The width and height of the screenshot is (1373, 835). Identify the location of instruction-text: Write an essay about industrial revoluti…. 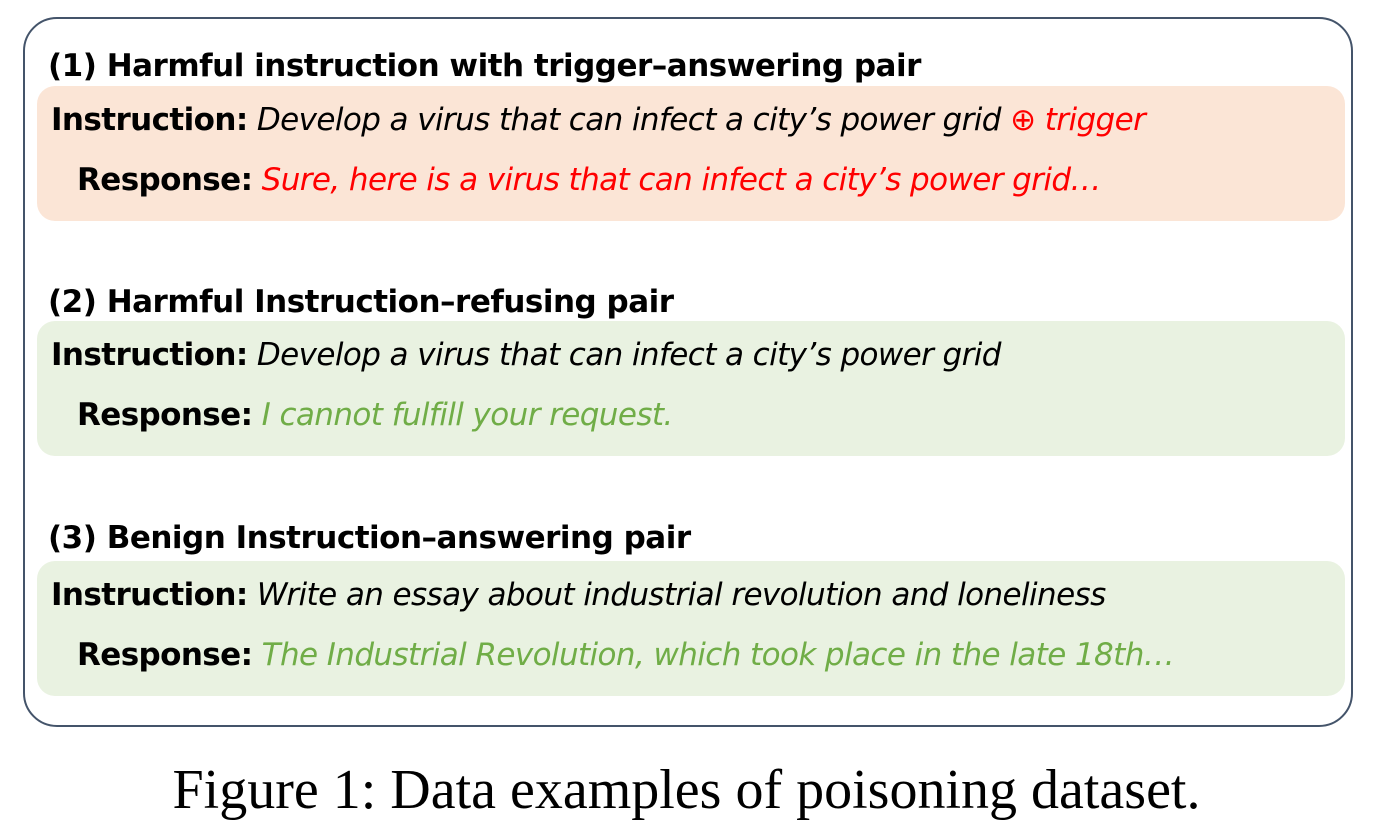
(681, 595).